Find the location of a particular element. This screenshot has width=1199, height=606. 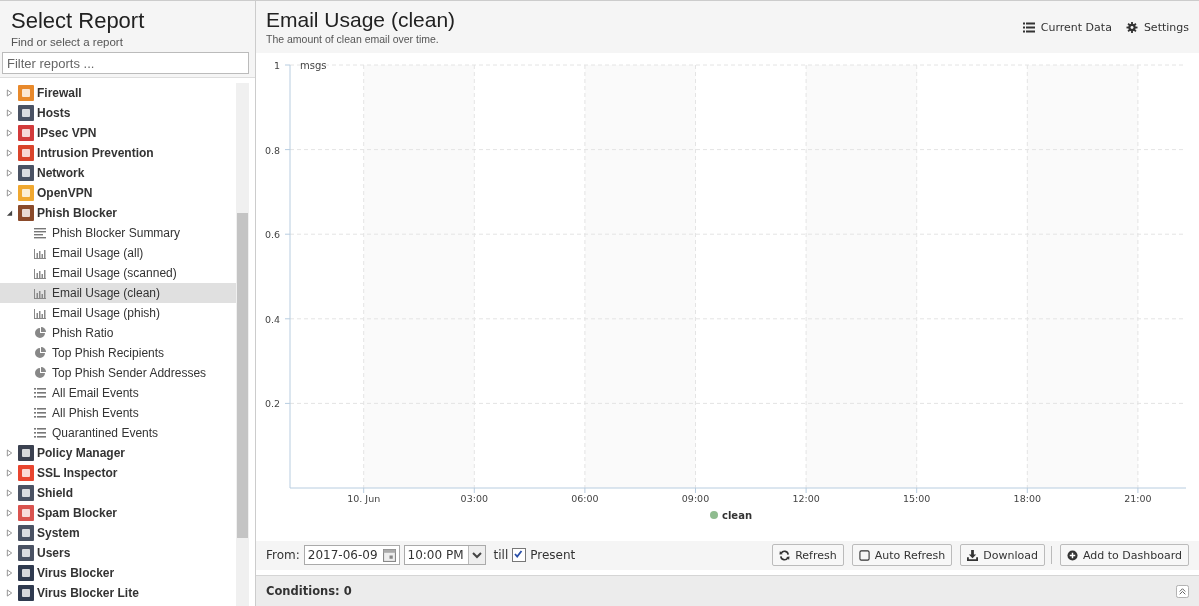

tree-item: Policy Manager is located at coordinates (118, 453).